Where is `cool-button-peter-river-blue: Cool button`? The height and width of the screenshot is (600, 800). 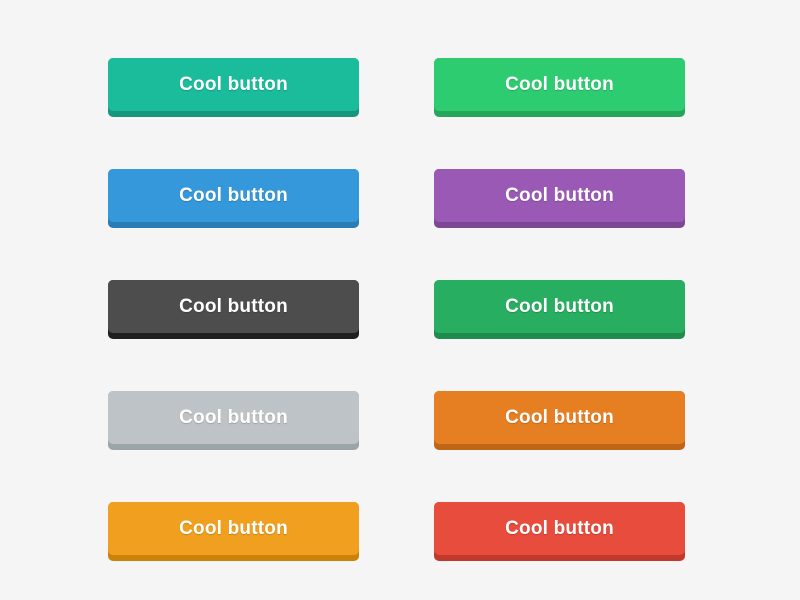
cool-button-peter-river-blue: Cool button is located at coordinates (233, 198).